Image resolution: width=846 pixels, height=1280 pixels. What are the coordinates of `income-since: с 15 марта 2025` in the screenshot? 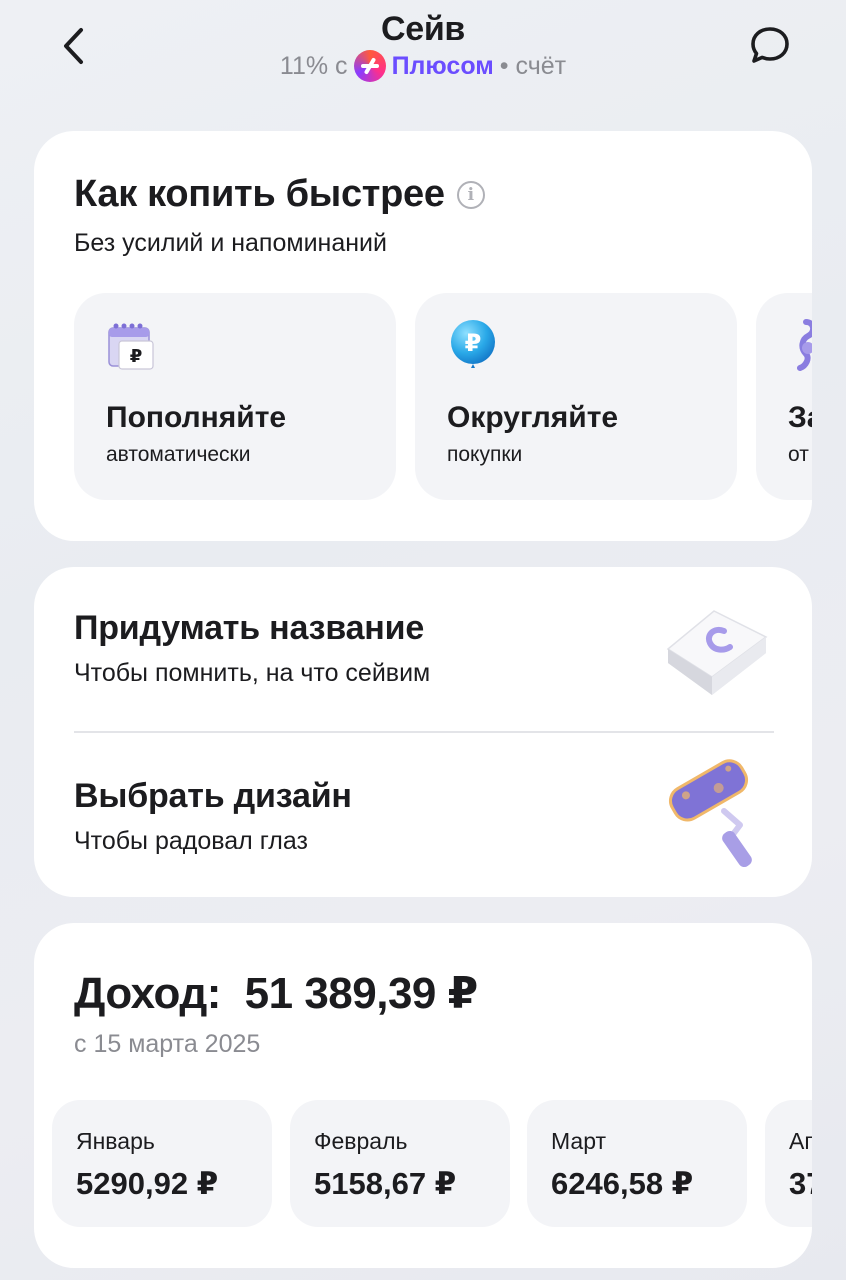 It's located at (167, 1044).